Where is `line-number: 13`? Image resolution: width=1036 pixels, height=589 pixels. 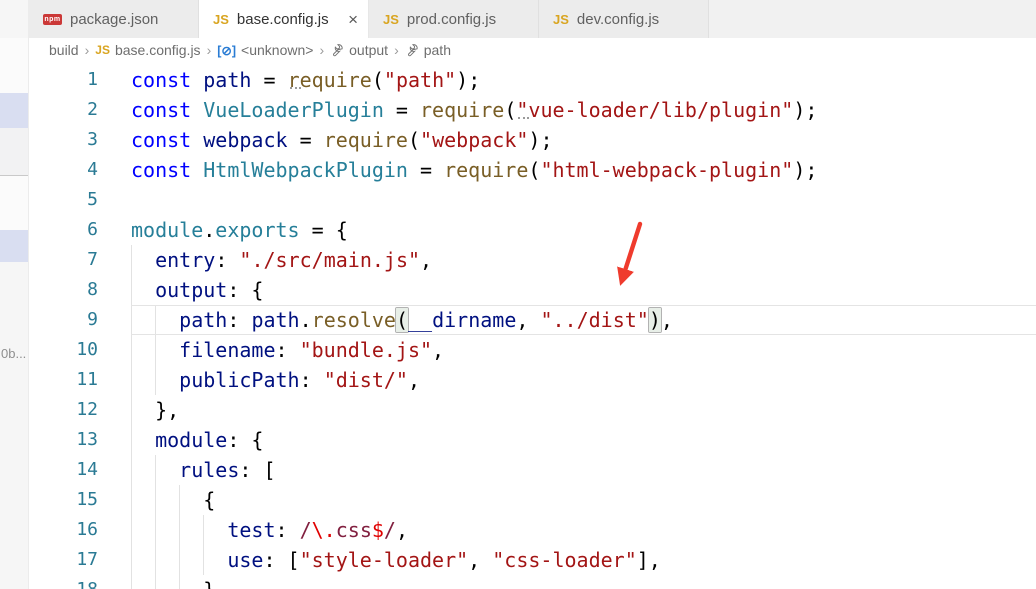 line-number: 13 is located at coordinates (80, 440).